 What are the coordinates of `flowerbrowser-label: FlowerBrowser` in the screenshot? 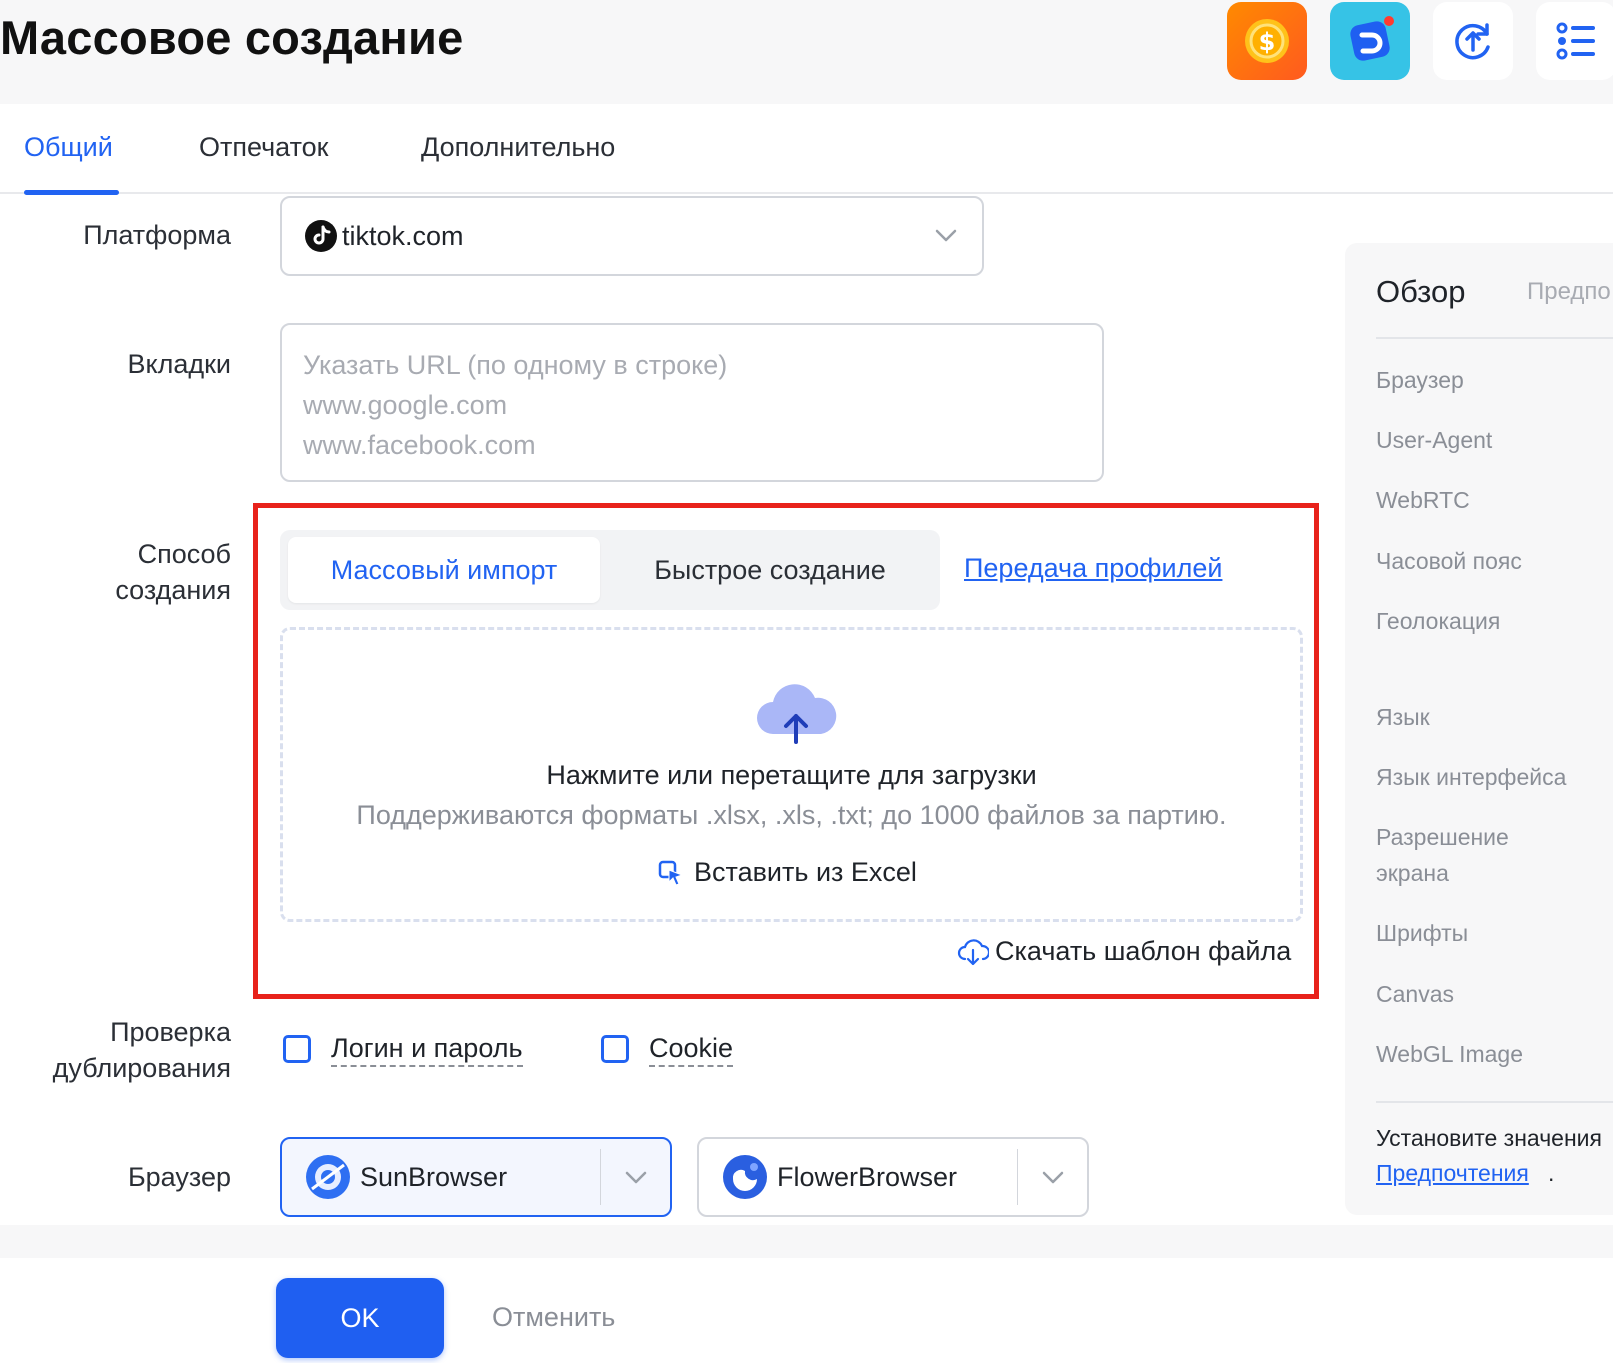 It's located at (867, 1176).